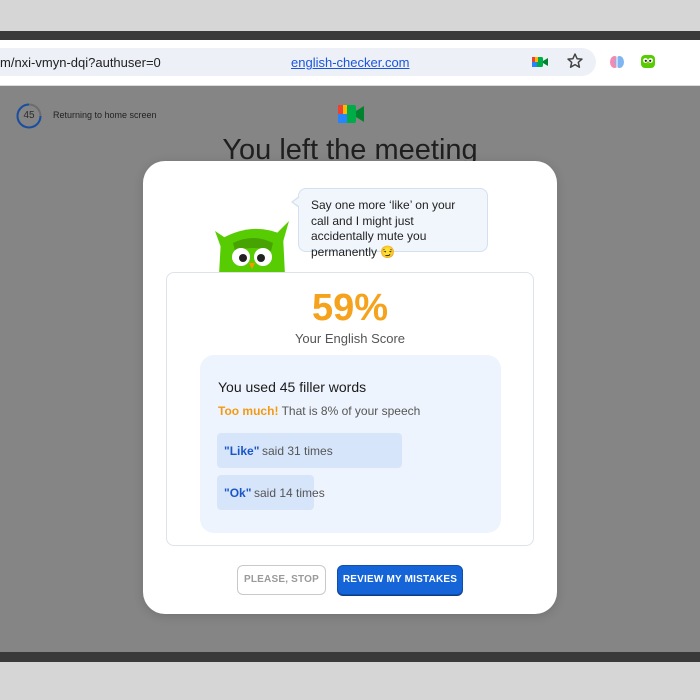 This screenshot has width=700, height=700. I want to click on filler-word: "Like", so click(242, 451).